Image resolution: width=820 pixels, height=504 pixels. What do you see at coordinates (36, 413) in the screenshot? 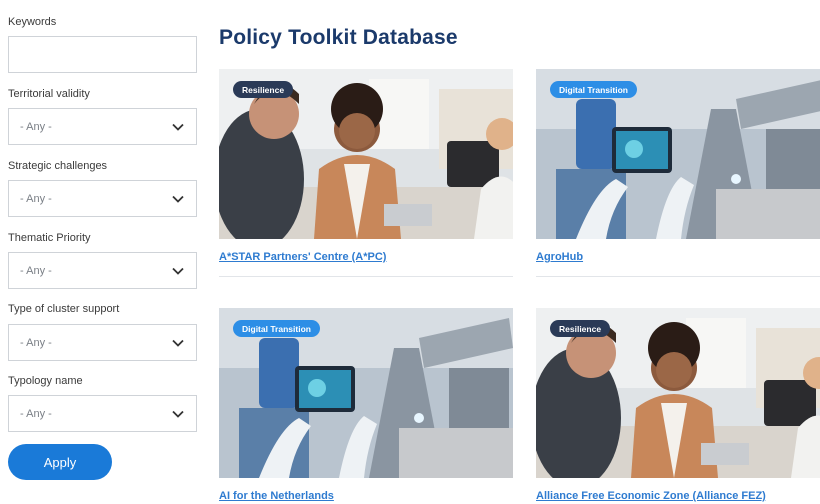
I see `typology-name-value: - Any -` at bounding box center [36, 413].